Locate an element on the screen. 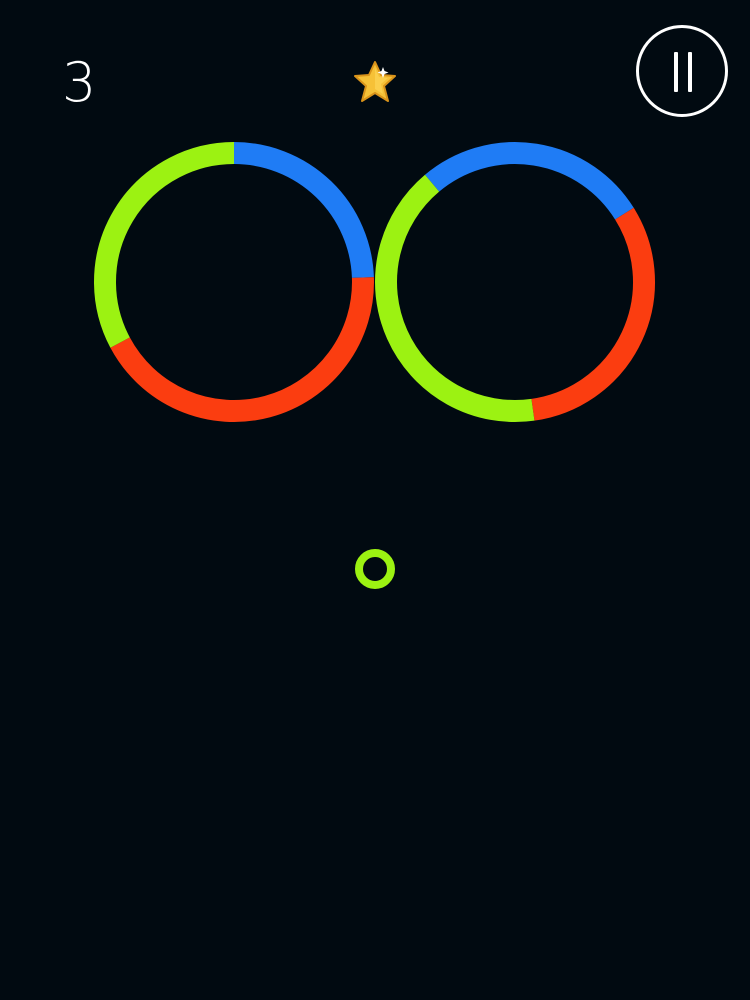 The image size is (750, 1000). ring-obstacle-right is located at coordinates (515, 282).